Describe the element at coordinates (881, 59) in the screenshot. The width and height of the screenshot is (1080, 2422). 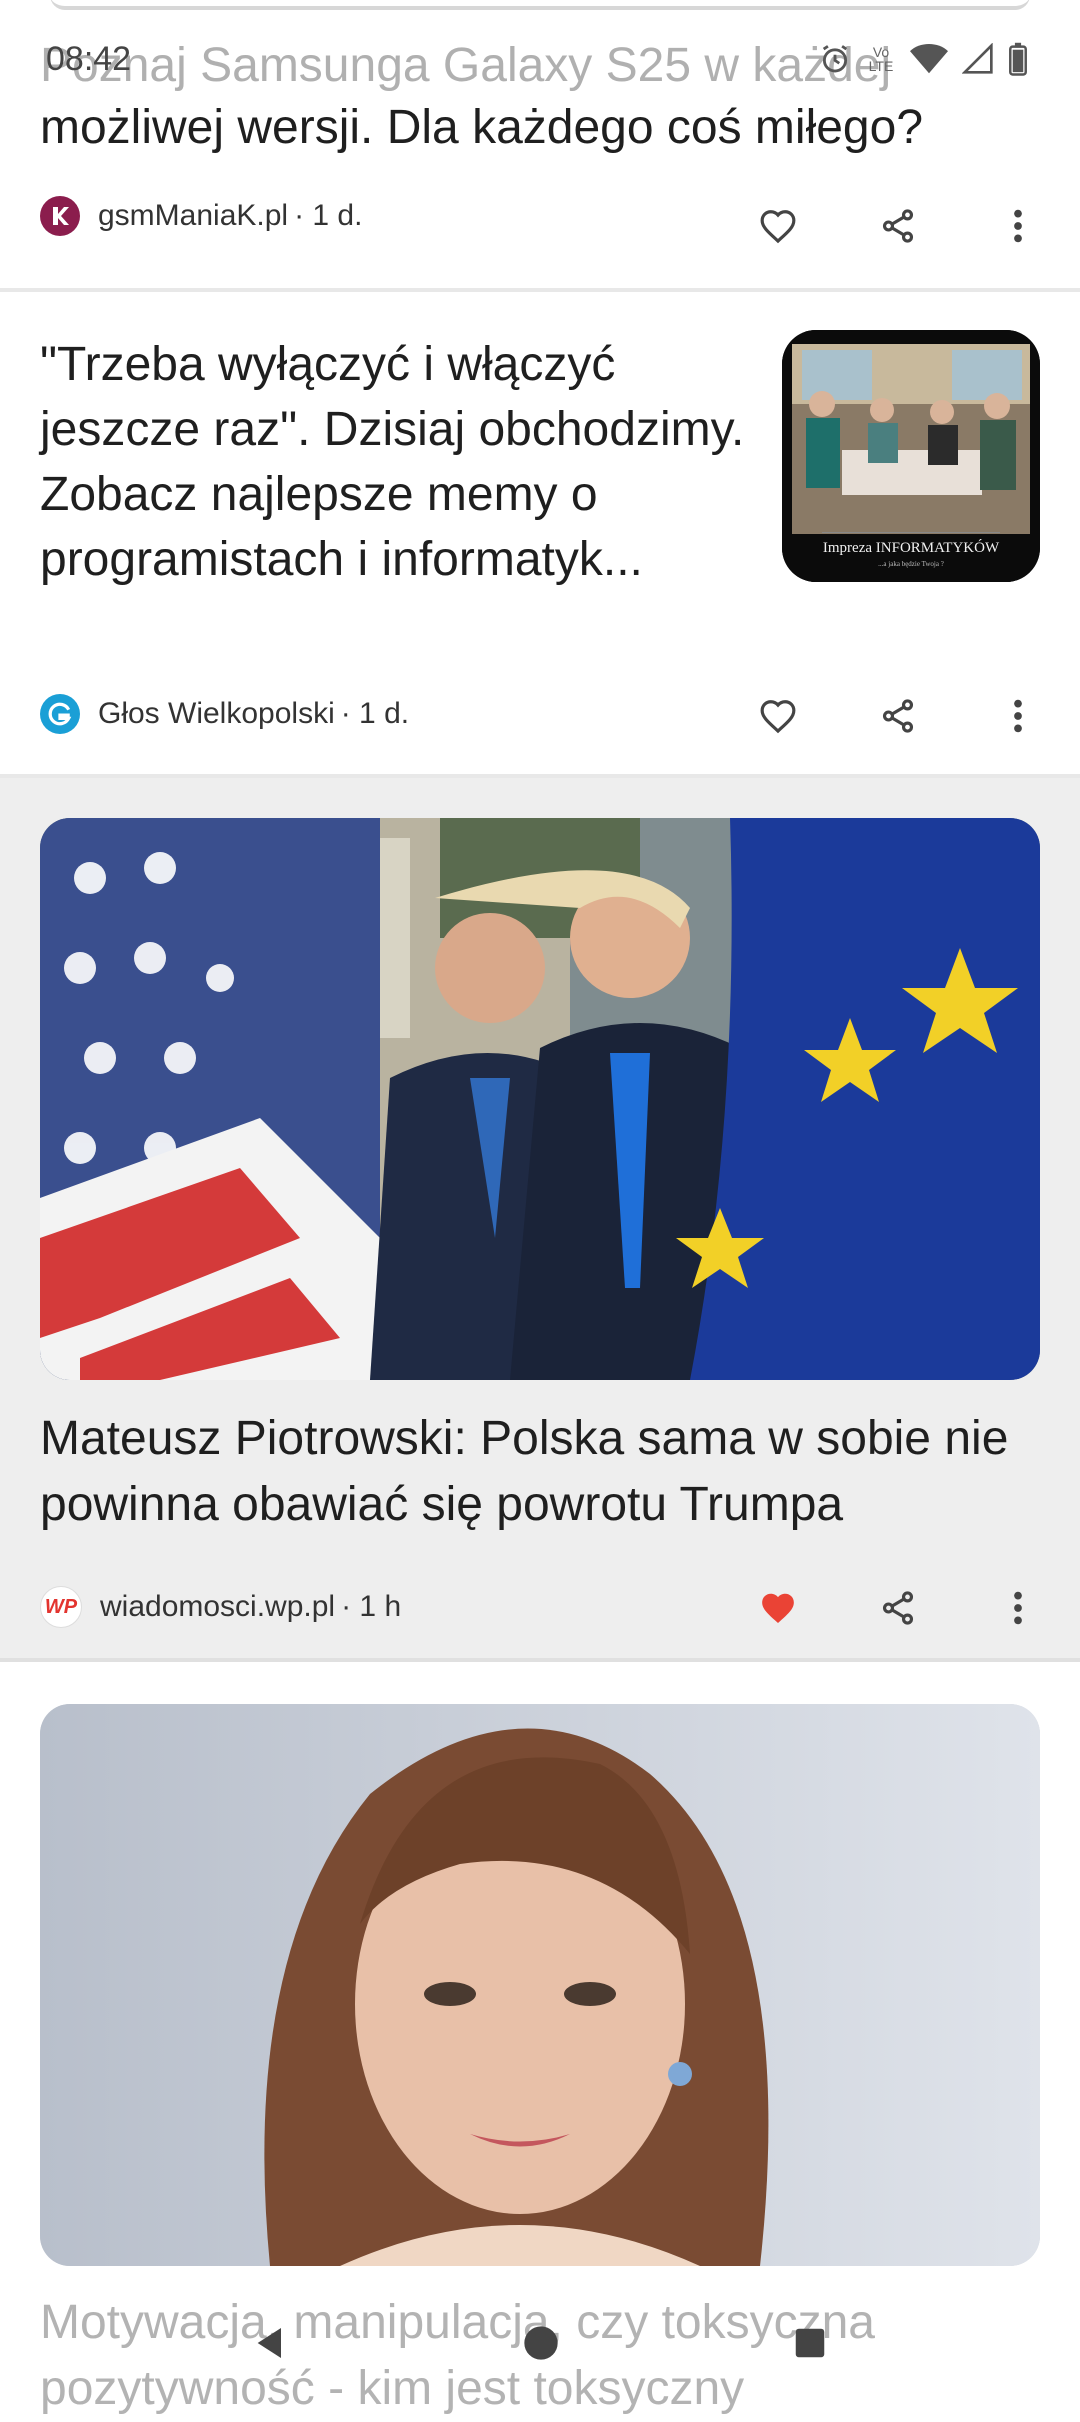
I see `volte-icon: Vo LTE` at that location.